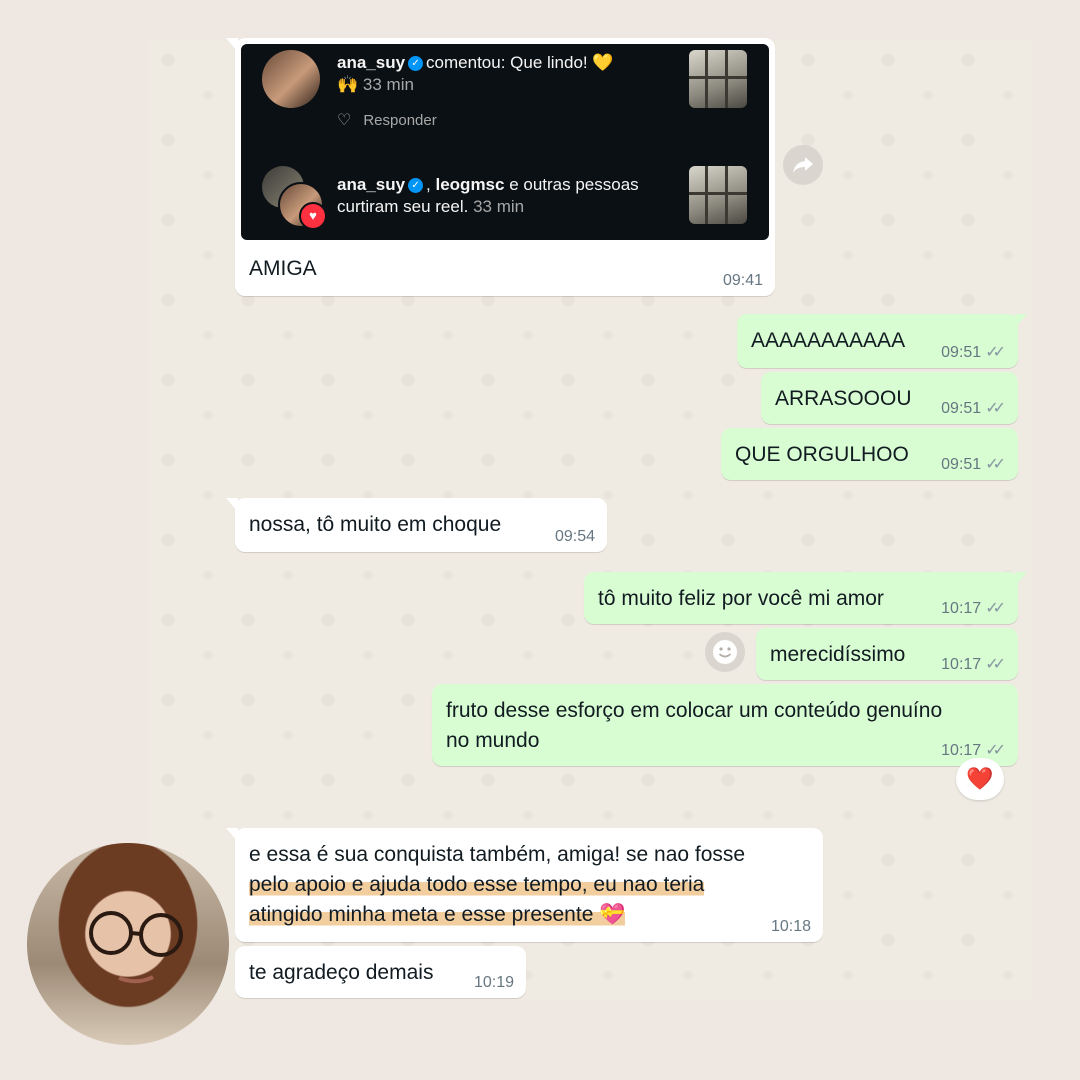 The width and height of the screenshot is (1080, 1080). I want to click on message-time: 10:18, so click(790, 926).